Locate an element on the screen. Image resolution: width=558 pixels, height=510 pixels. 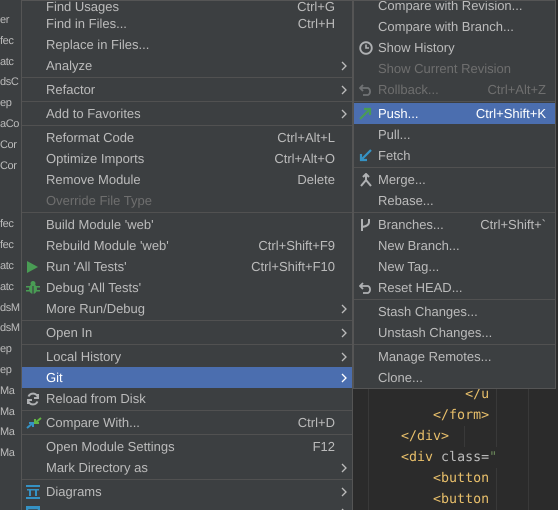
menu-item: Show History is located at coordinates (454, 47).